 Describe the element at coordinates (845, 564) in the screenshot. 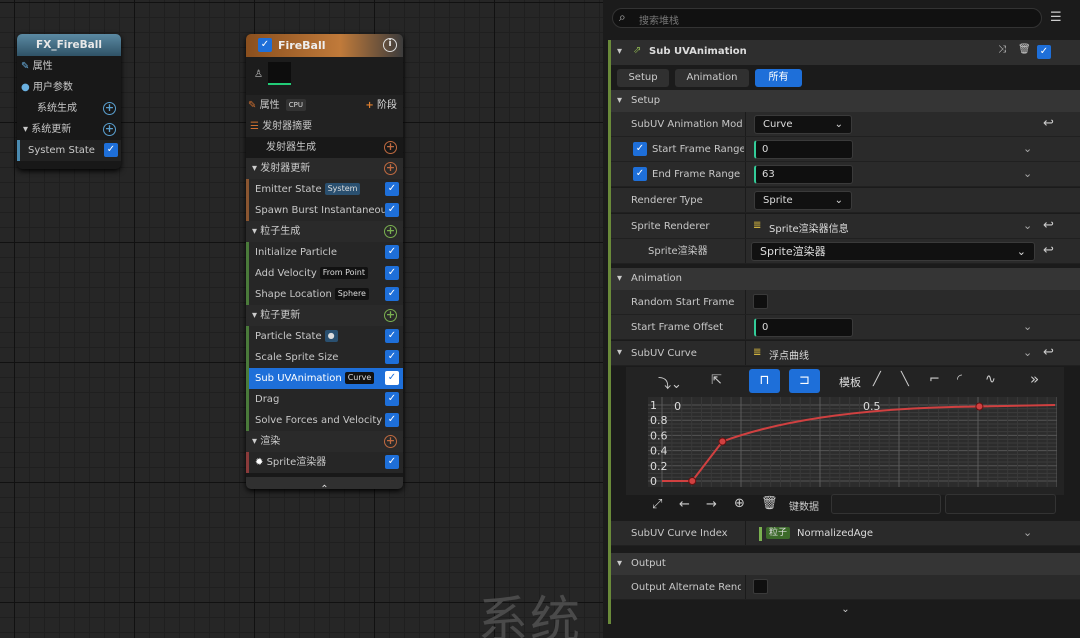

I see `output-category: ▾ Output` at that location.